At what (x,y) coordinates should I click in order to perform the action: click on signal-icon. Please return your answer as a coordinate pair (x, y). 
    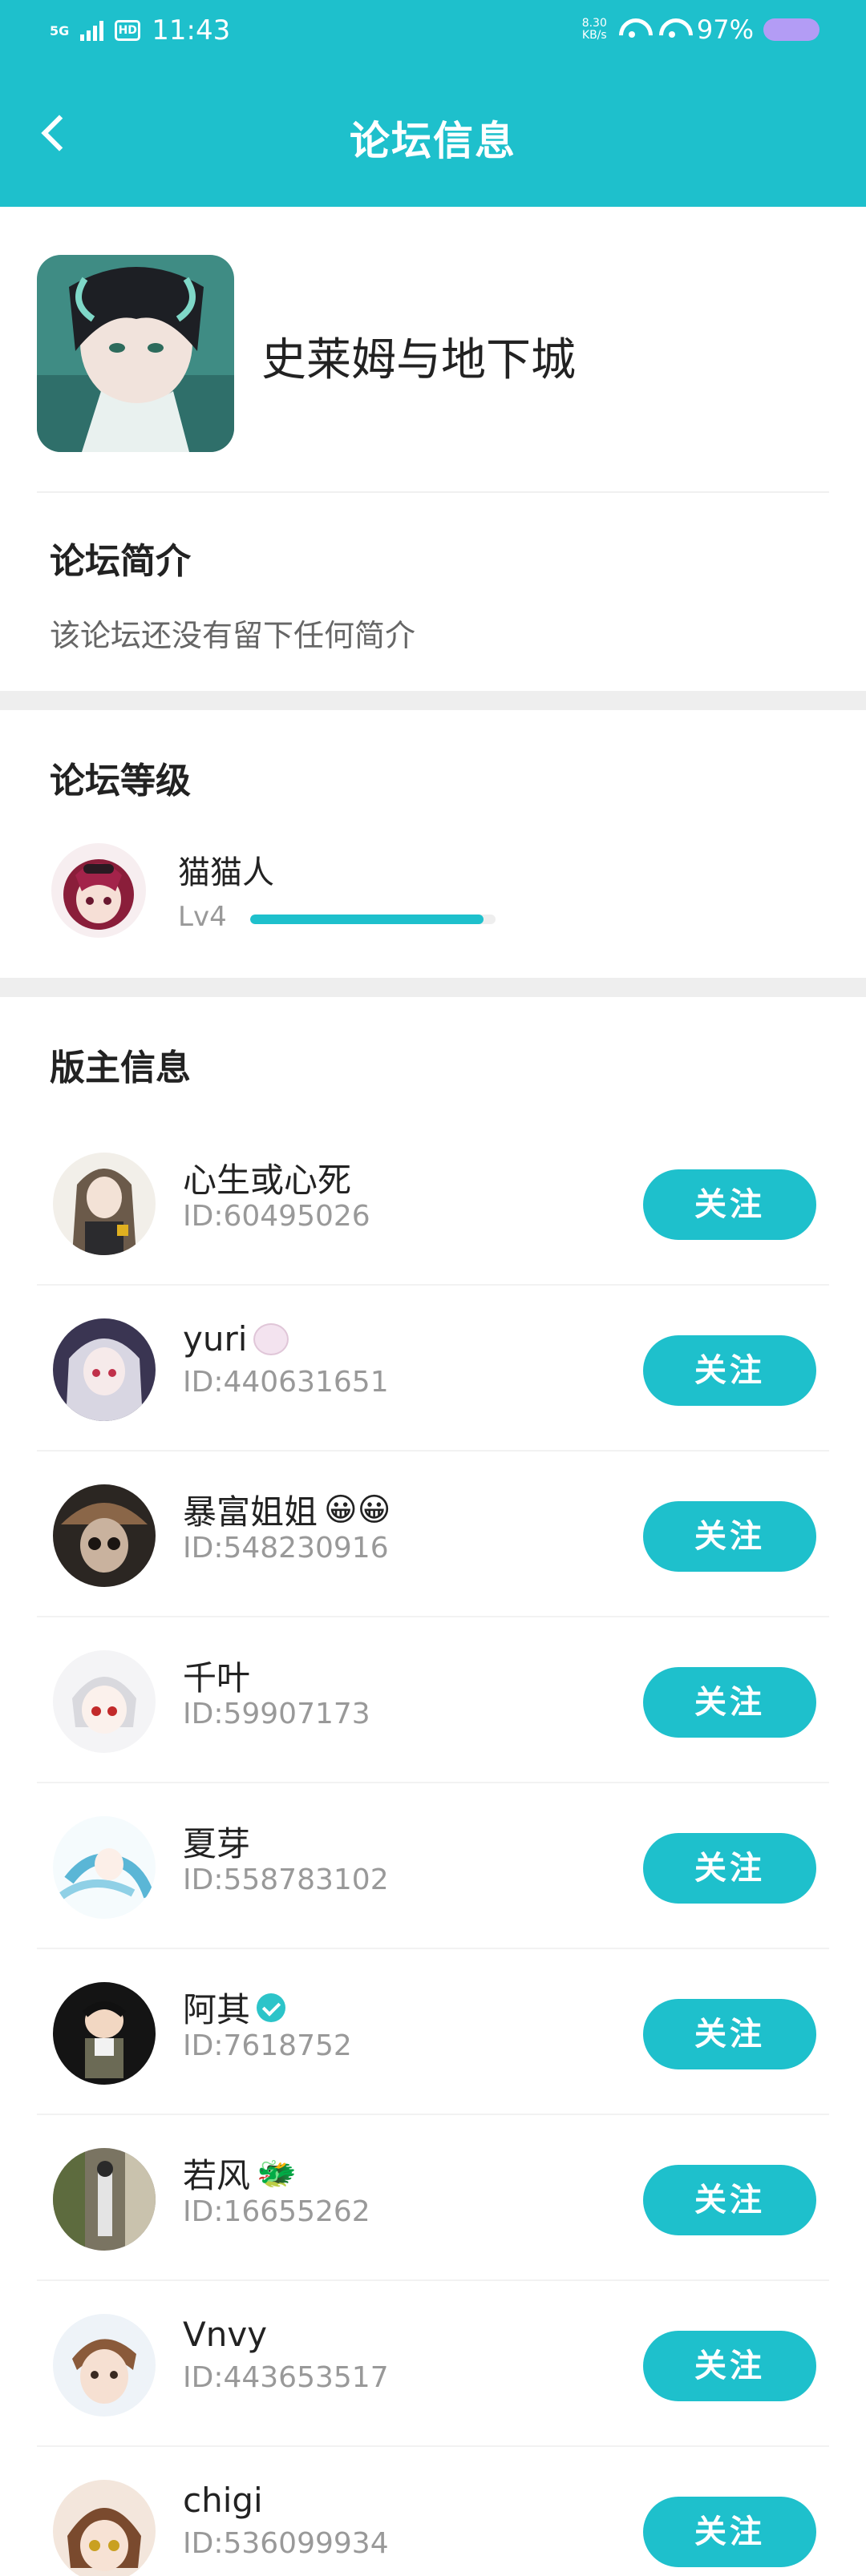
    Looking at the image, I should click on (92, 30).